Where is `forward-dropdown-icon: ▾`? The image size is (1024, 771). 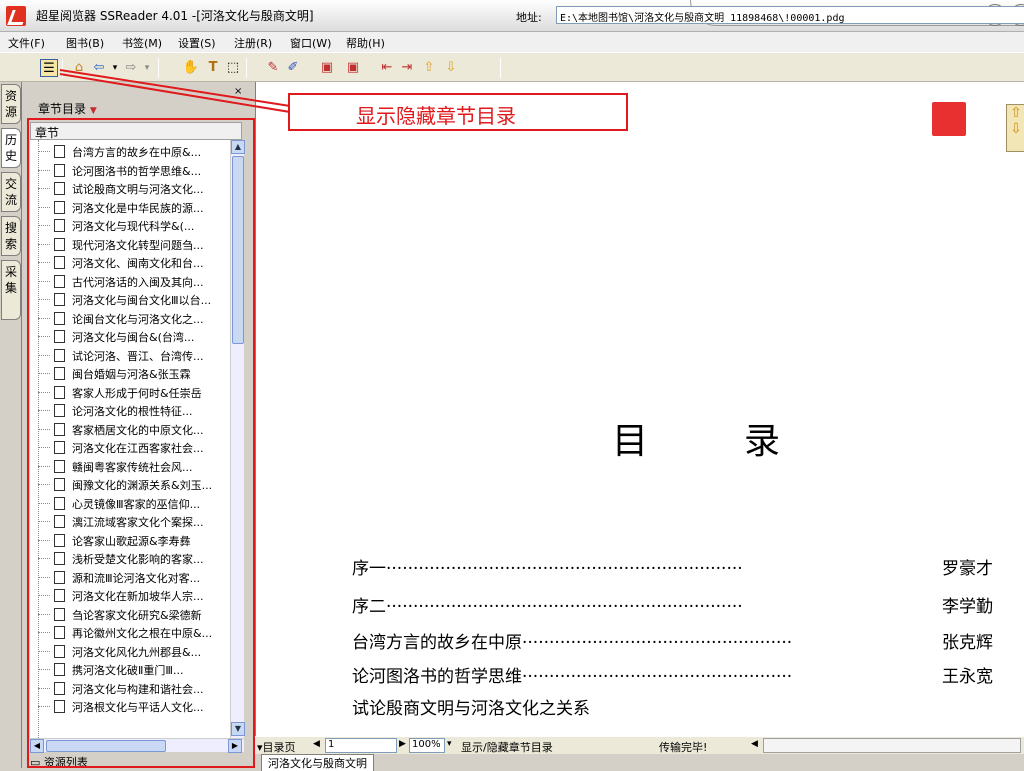 forward-dropdown-icon: ▾ is located at coordinates (147, 68).